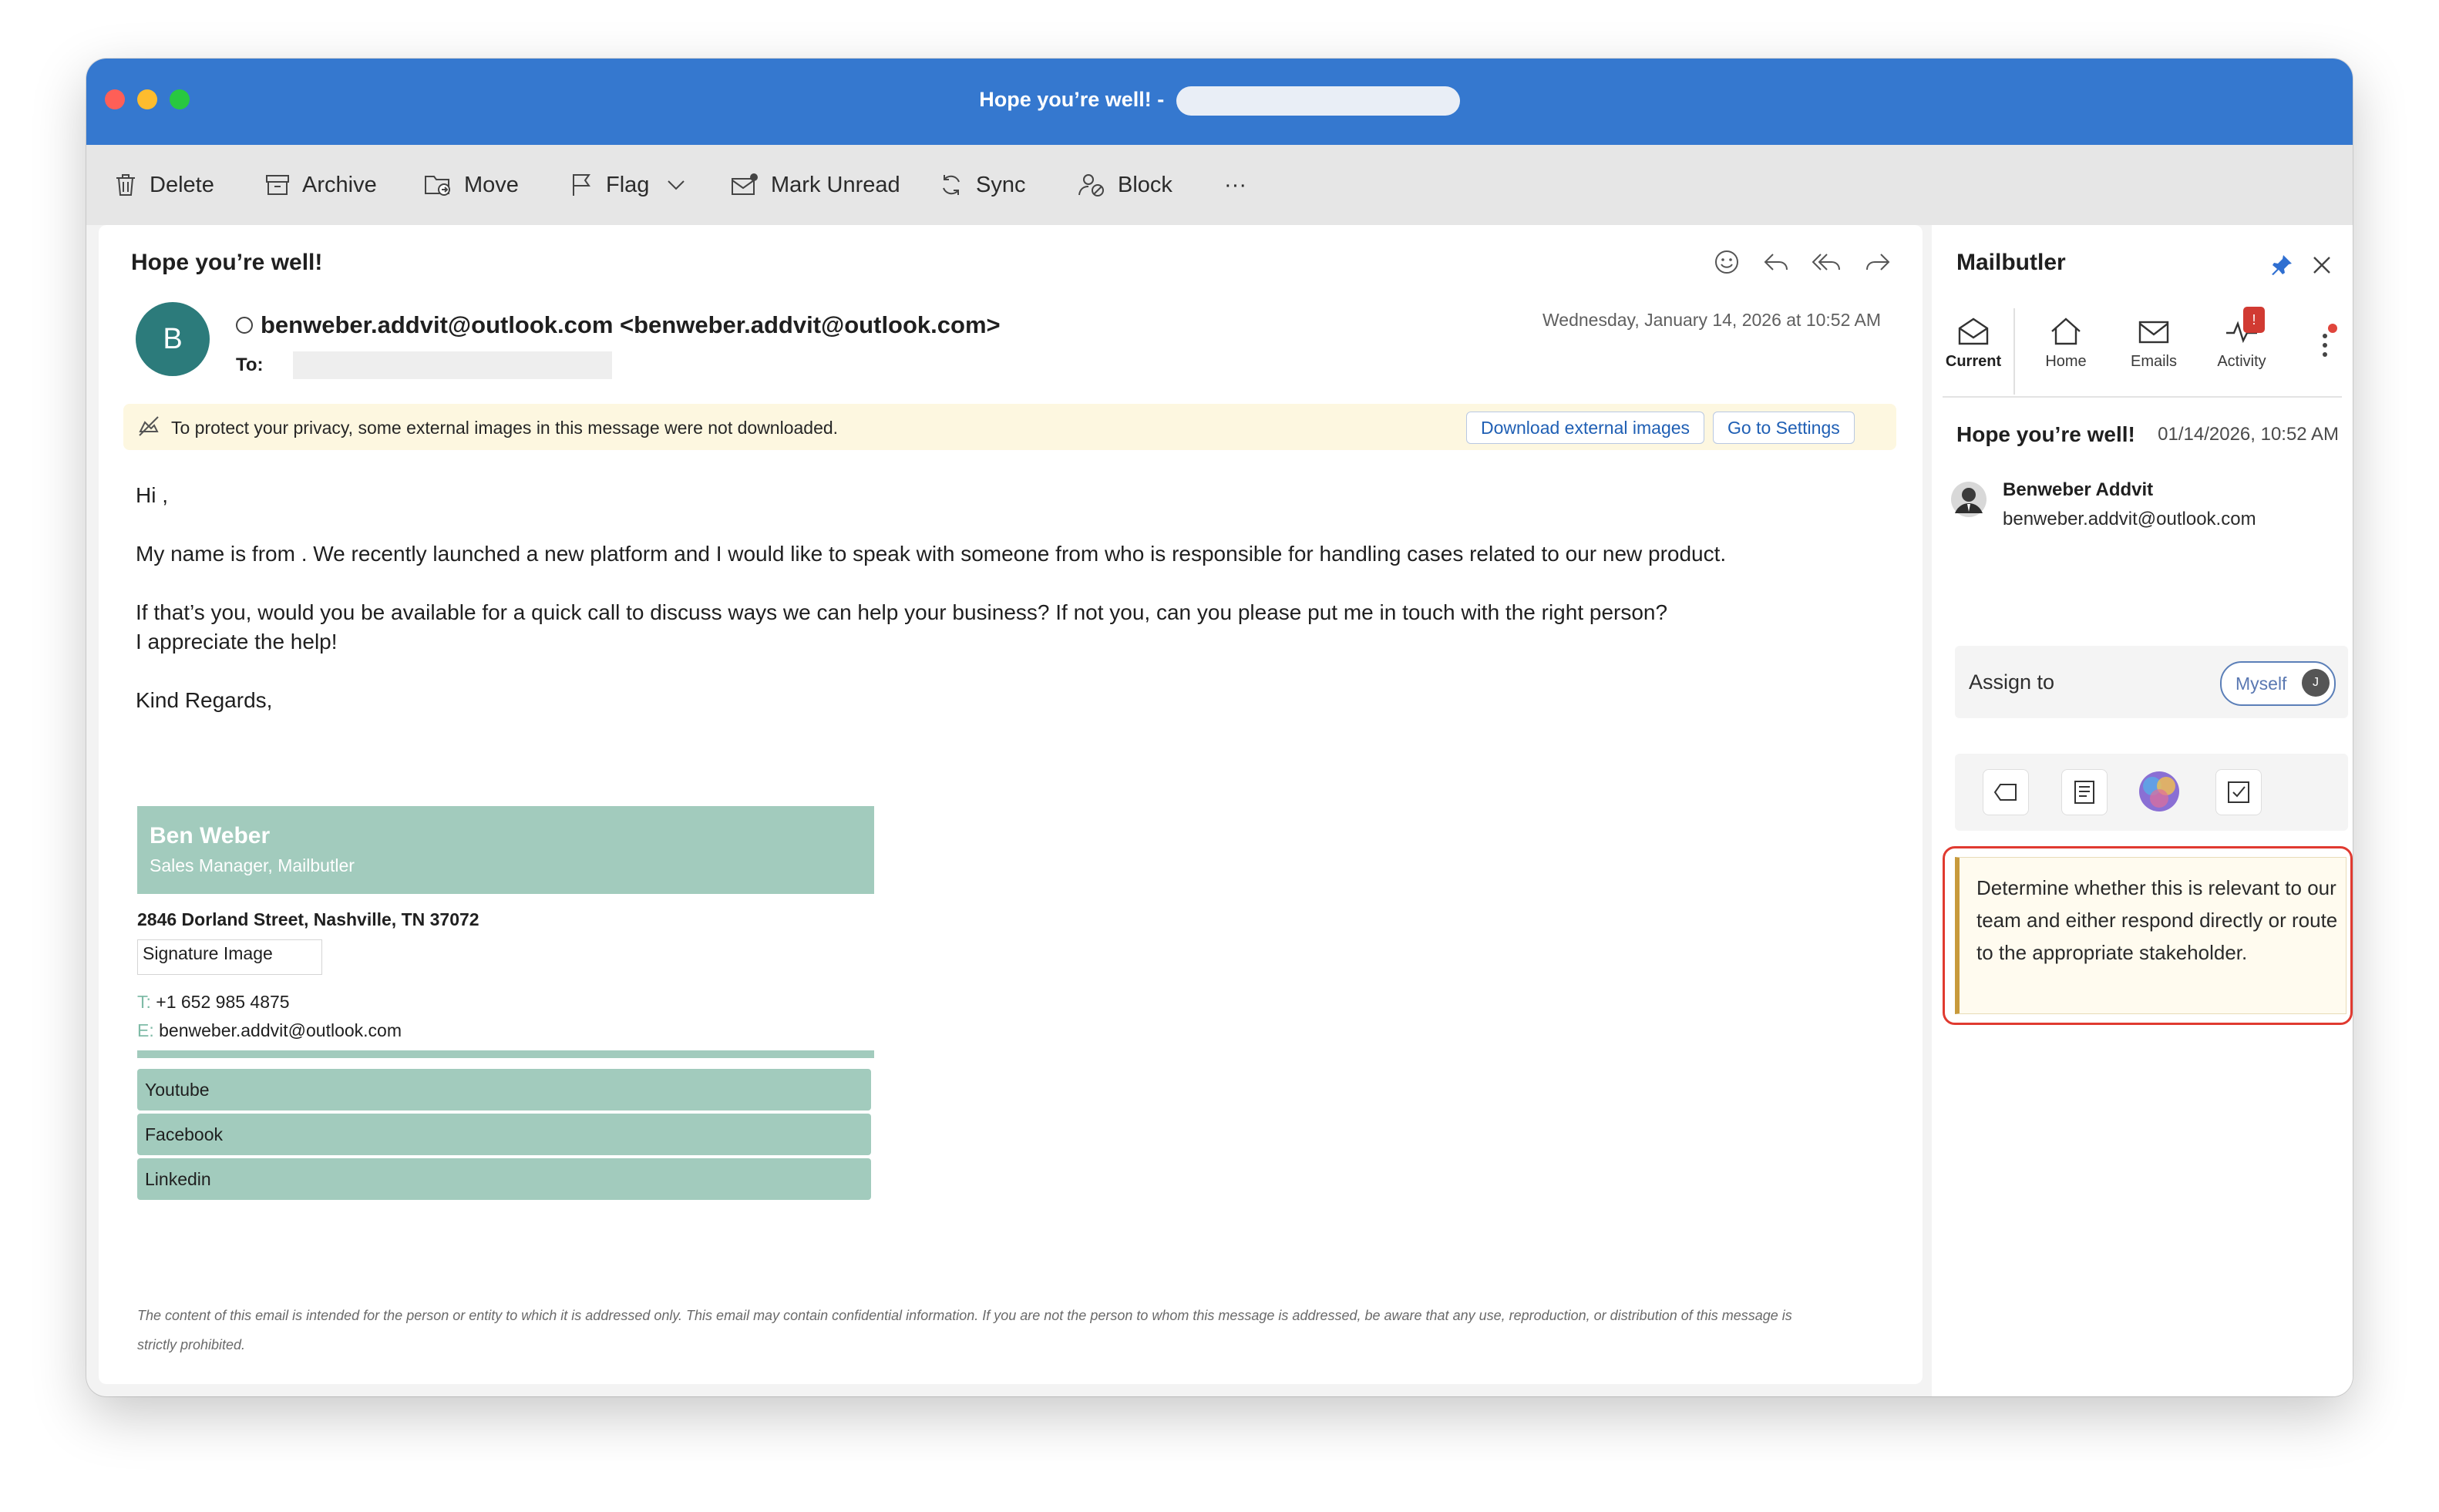  What do you see at coordinates (2142, 397) in the screenshot?
I see `tabs-divider` at bounding box center [2142, 397].